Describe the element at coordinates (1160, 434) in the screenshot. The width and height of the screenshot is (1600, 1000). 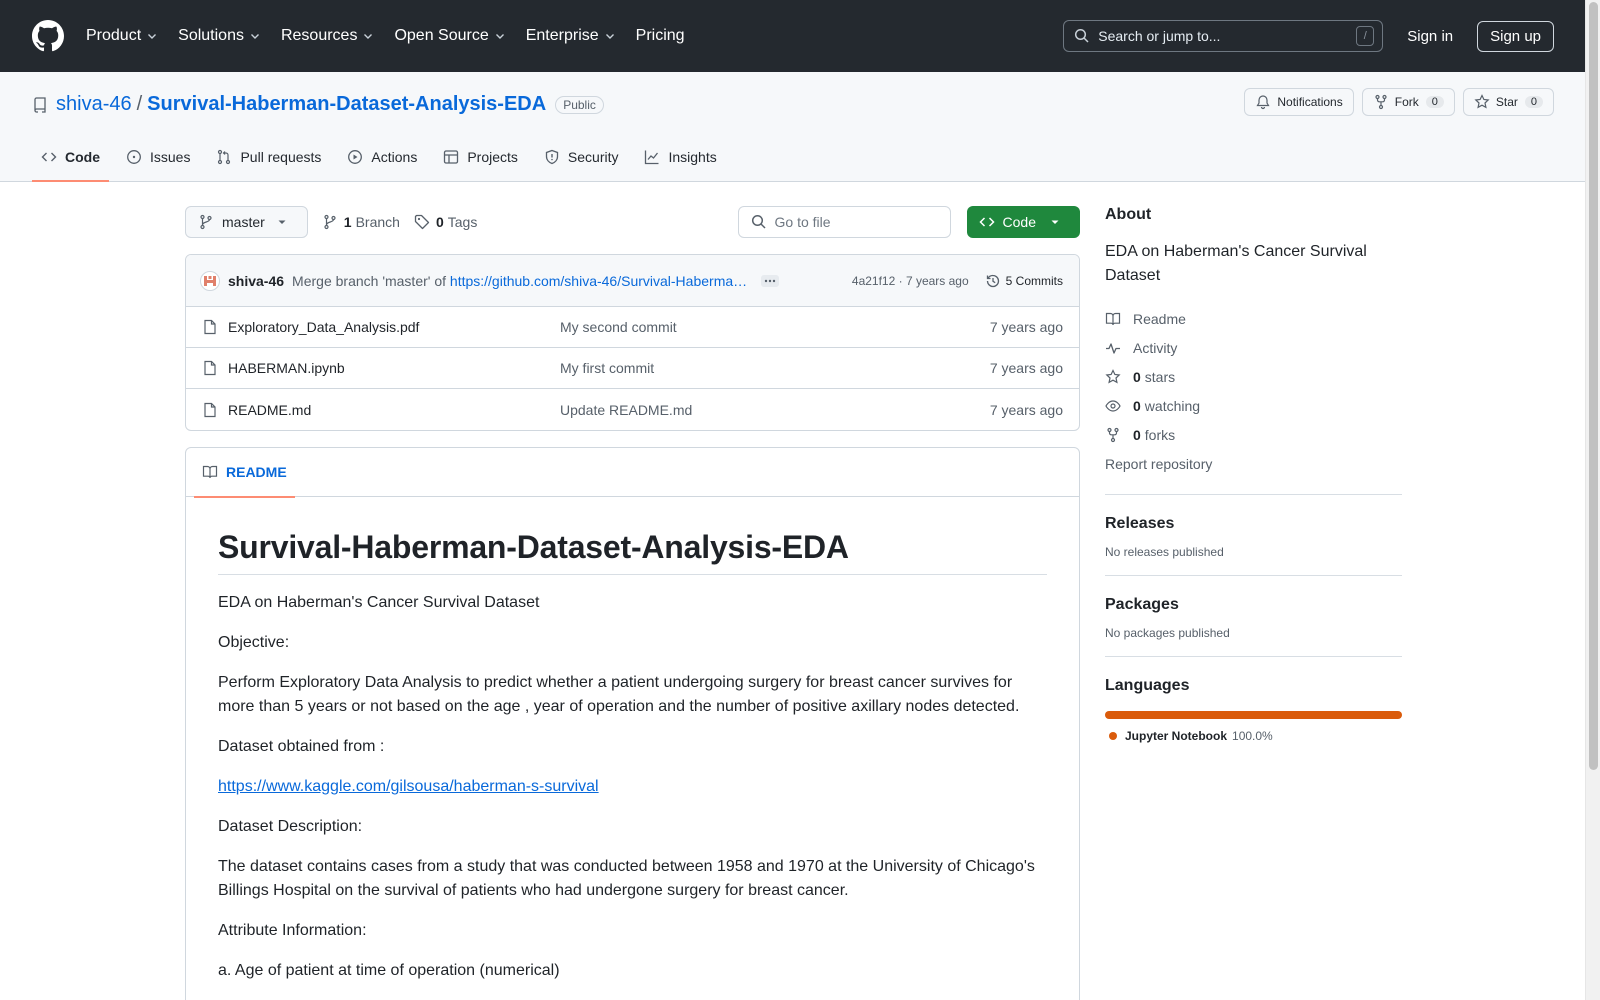
I see `forks-label: forks` at that location.